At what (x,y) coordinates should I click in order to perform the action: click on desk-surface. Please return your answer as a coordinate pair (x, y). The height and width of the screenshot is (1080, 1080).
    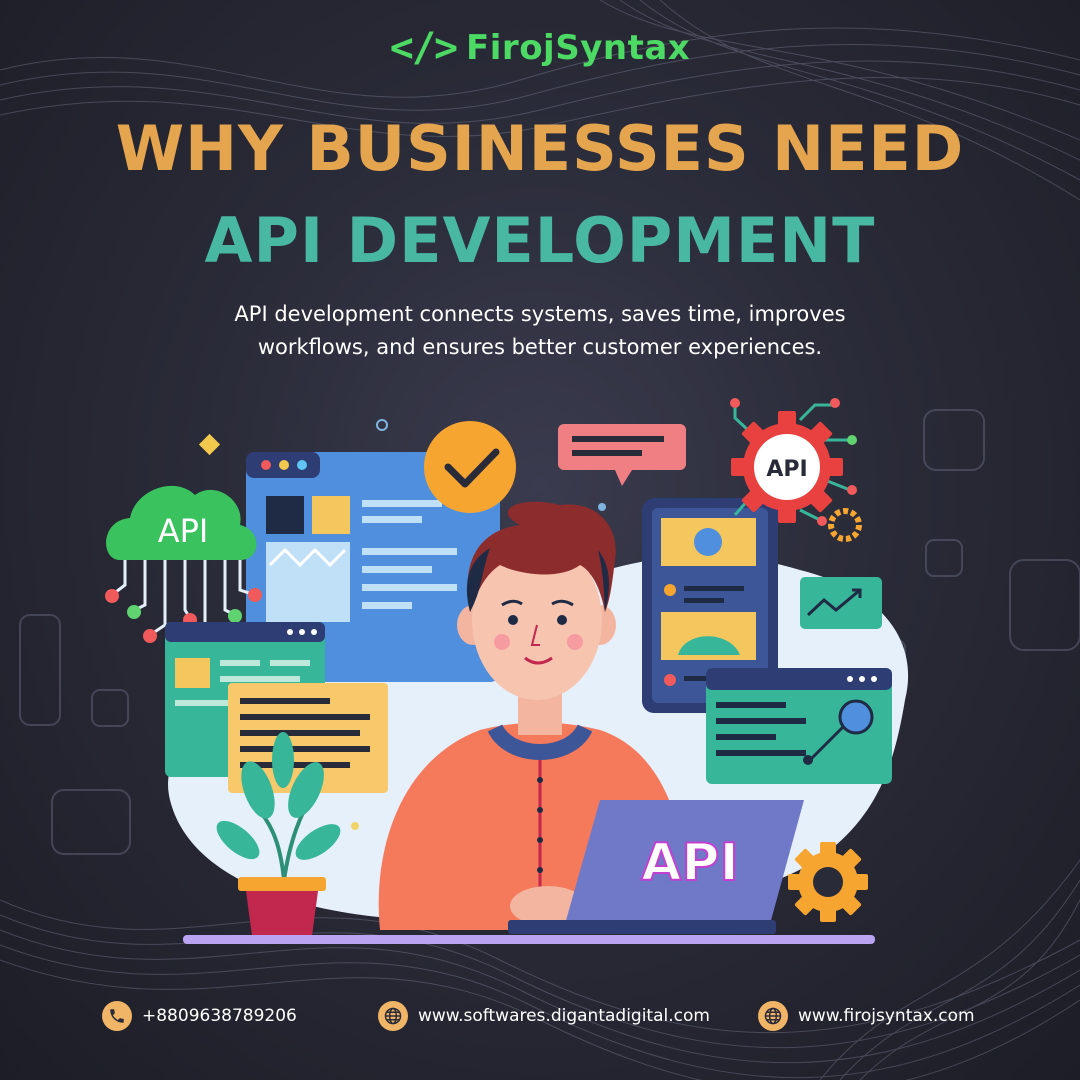
    Looking at the image, I should click on (529, 939).